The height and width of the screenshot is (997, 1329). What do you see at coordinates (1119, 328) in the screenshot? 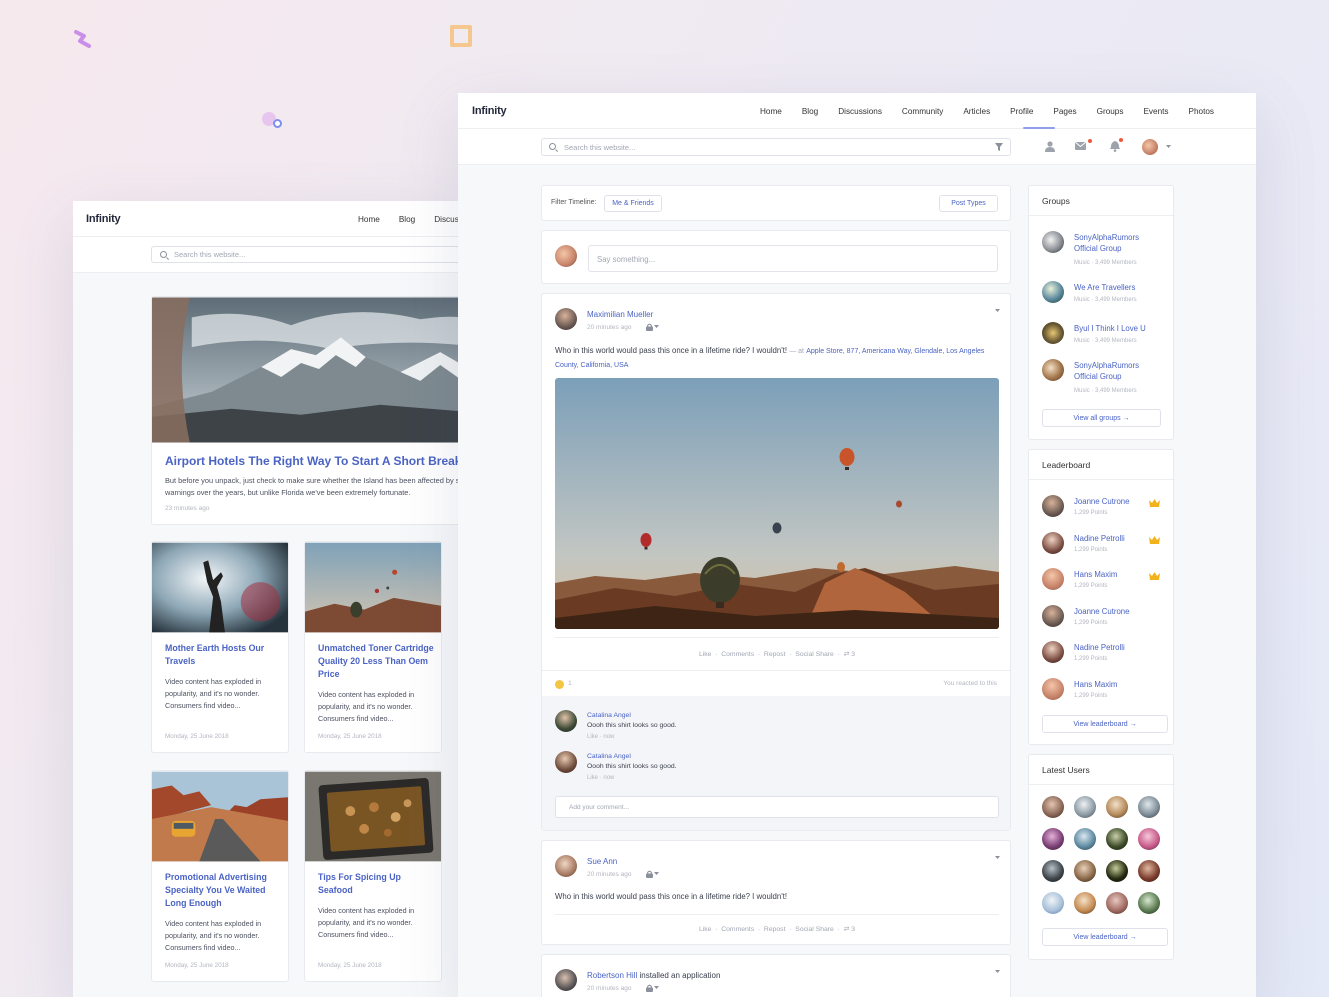
I see `group-name: Byul I Think I Love U` at bounding box center [1119, 328].